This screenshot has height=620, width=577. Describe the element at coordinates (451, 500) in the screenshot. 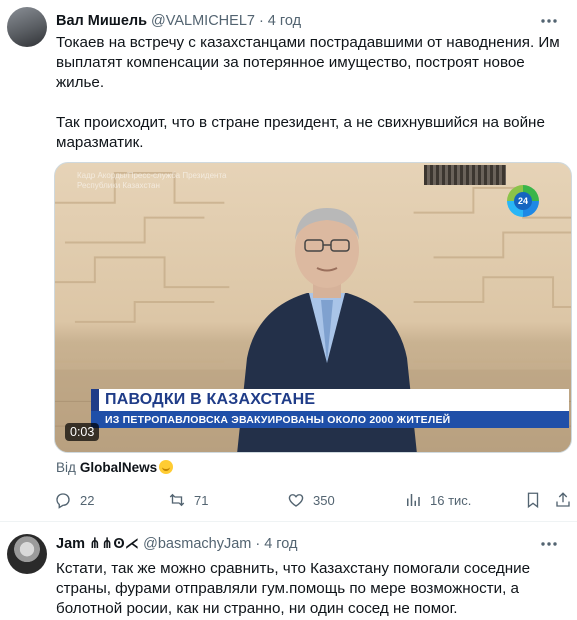

I see `views-count: 16 тис.` at that location.